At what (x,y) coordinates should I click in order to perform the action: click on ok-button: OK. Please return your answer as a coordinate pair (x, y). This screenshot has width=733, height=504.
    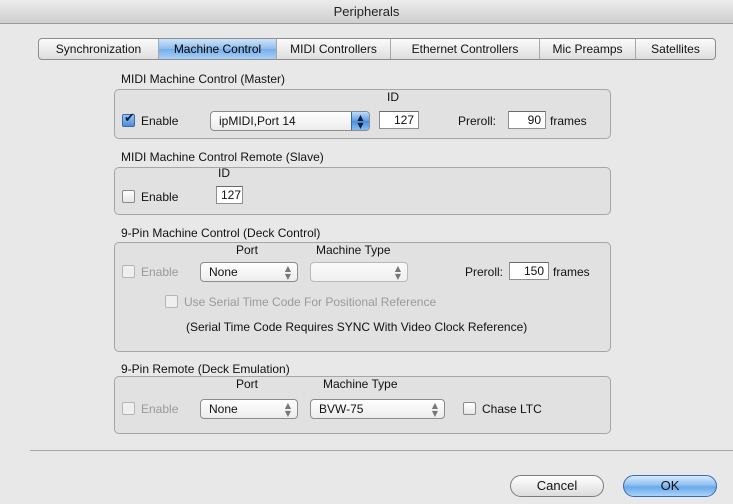
    Looking at the image, I should click on (670, 486).